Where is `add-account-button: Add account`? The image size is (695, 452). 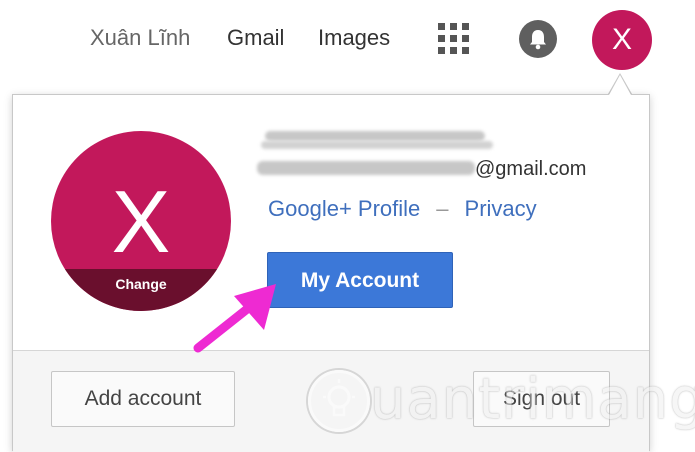 add-account-button: Add account is located at coordinates (143, 399).